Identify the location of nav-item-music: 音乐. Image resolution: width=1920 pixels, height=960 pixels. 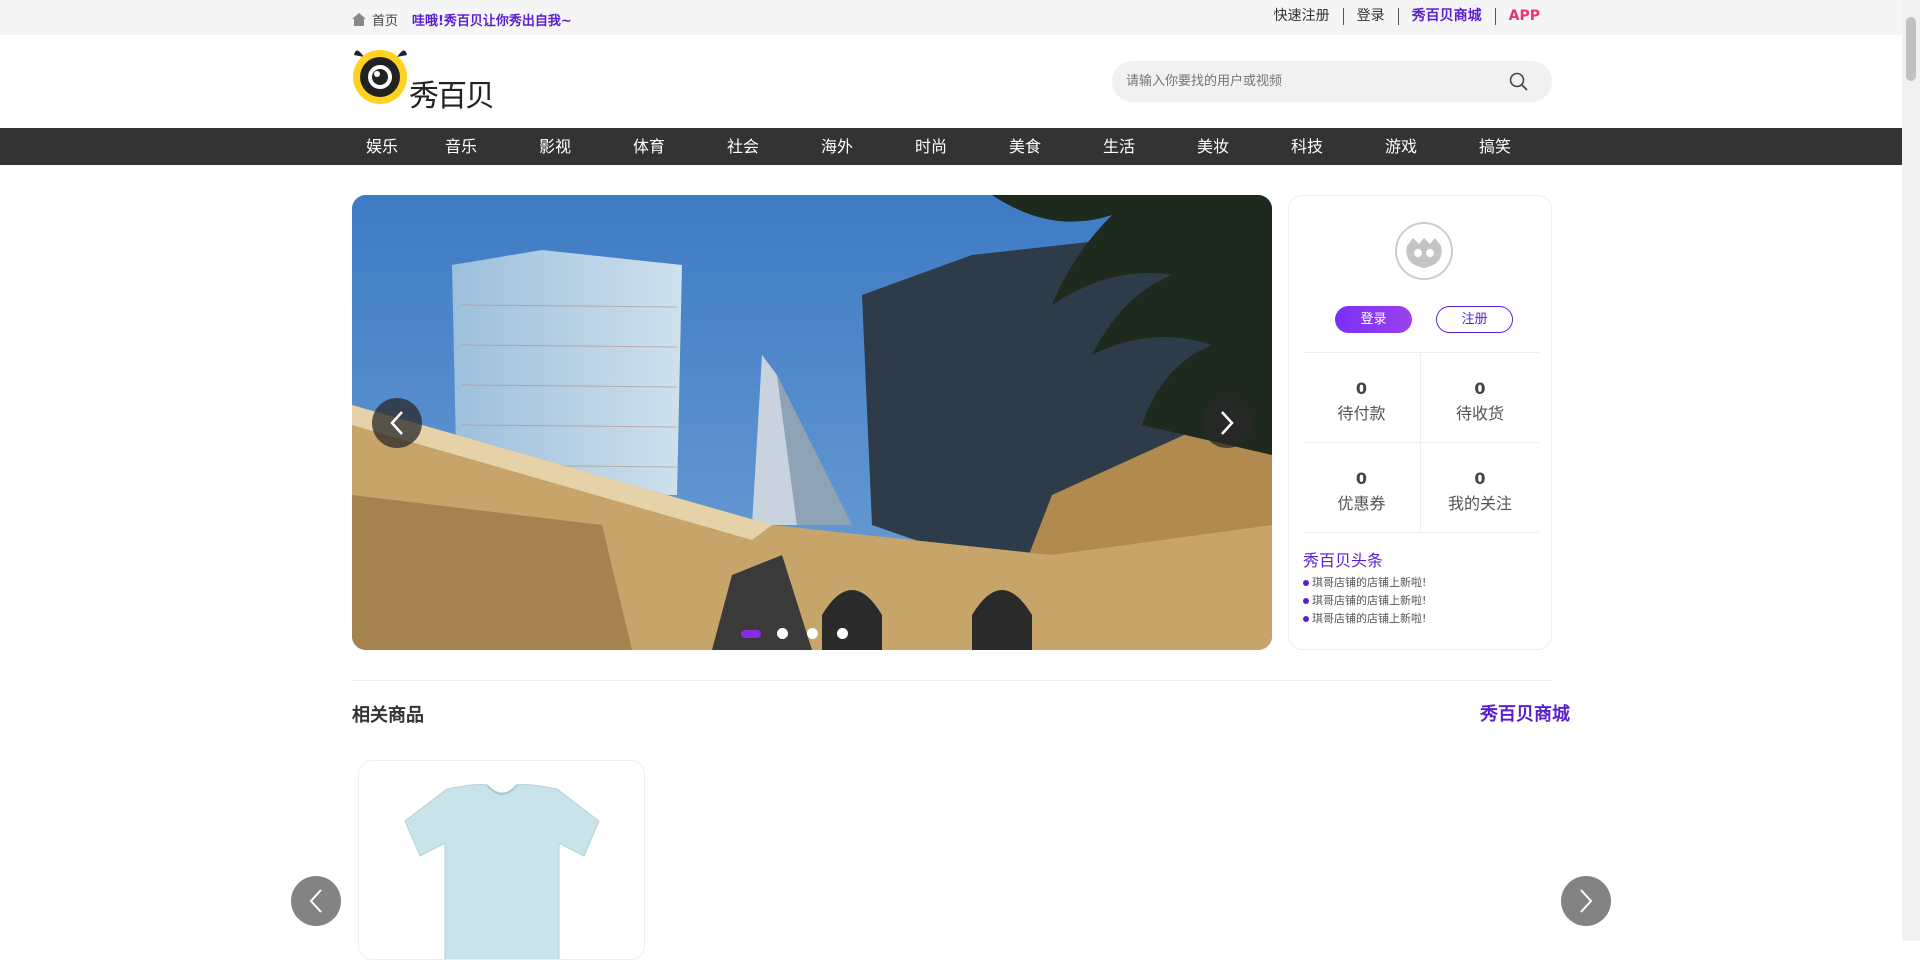
(461, 146).